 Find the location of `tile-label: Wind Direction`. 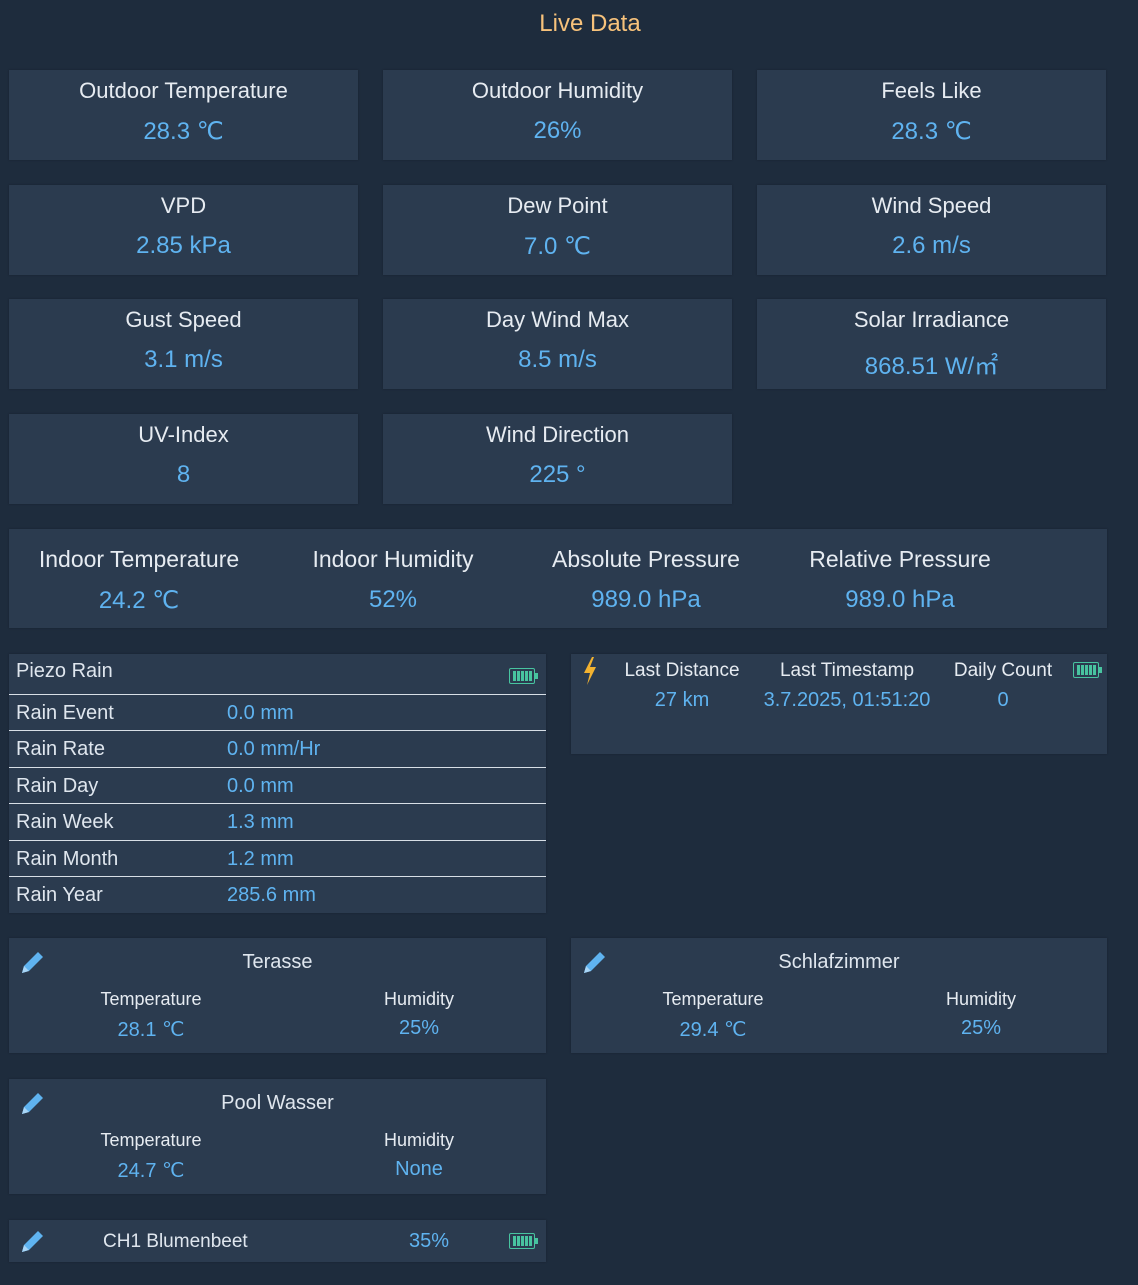

tile-label: Wind Direction is located at coordinates (557, 434).